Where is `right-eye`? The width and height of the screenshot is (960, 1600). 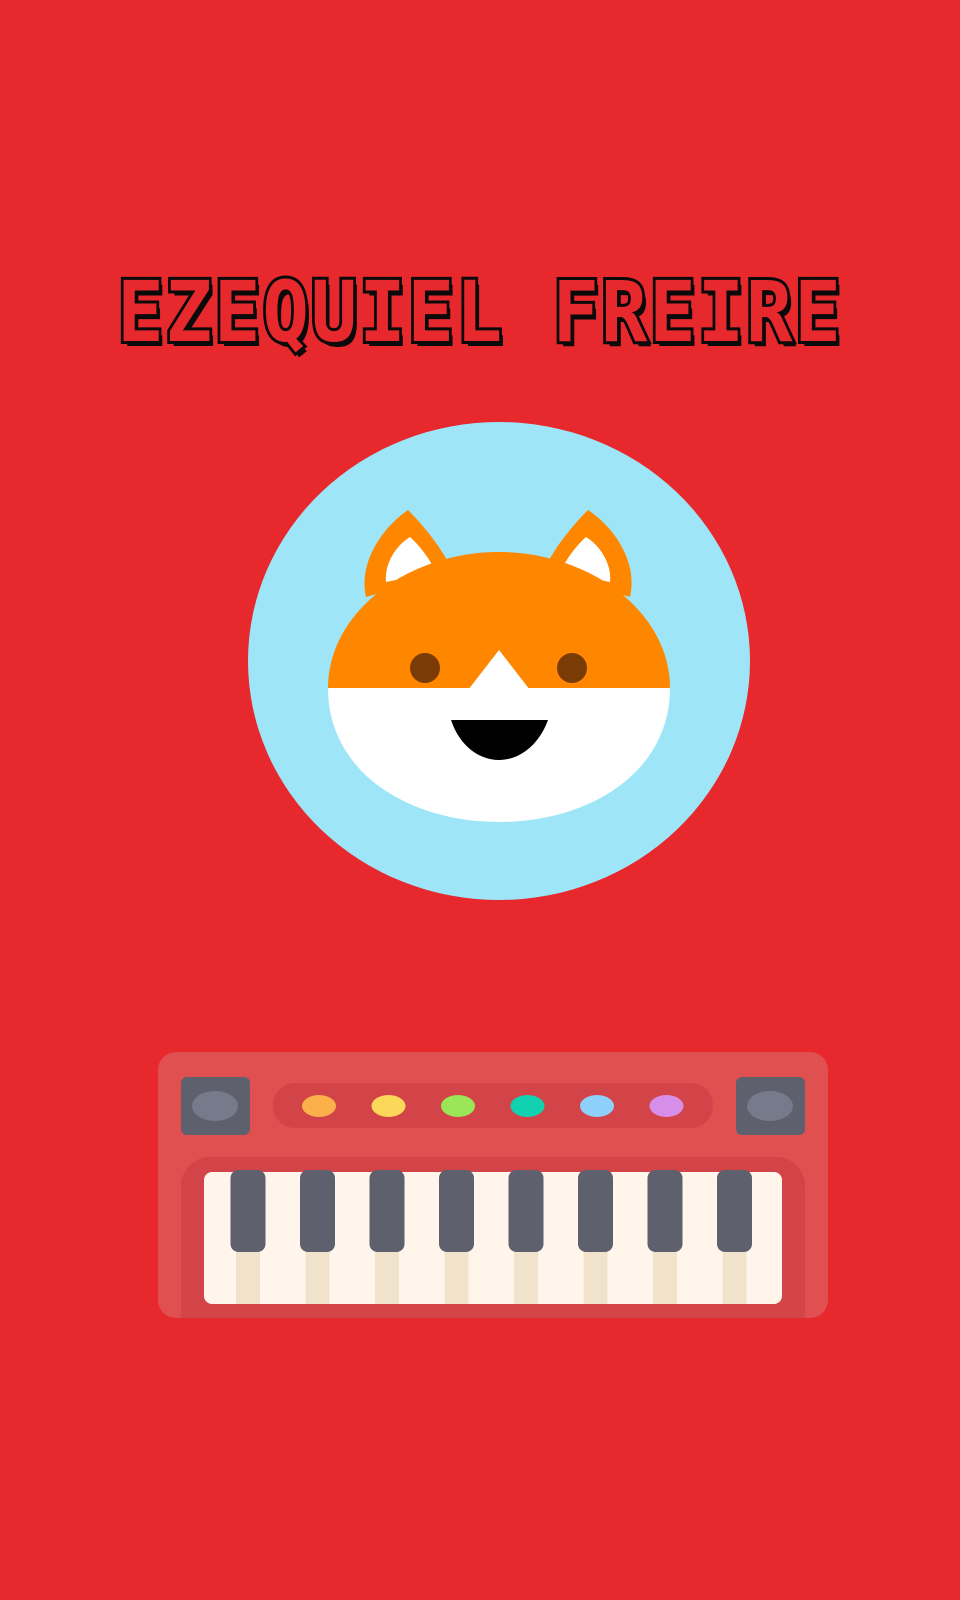 right-eye is located at coordinates (572, 668).